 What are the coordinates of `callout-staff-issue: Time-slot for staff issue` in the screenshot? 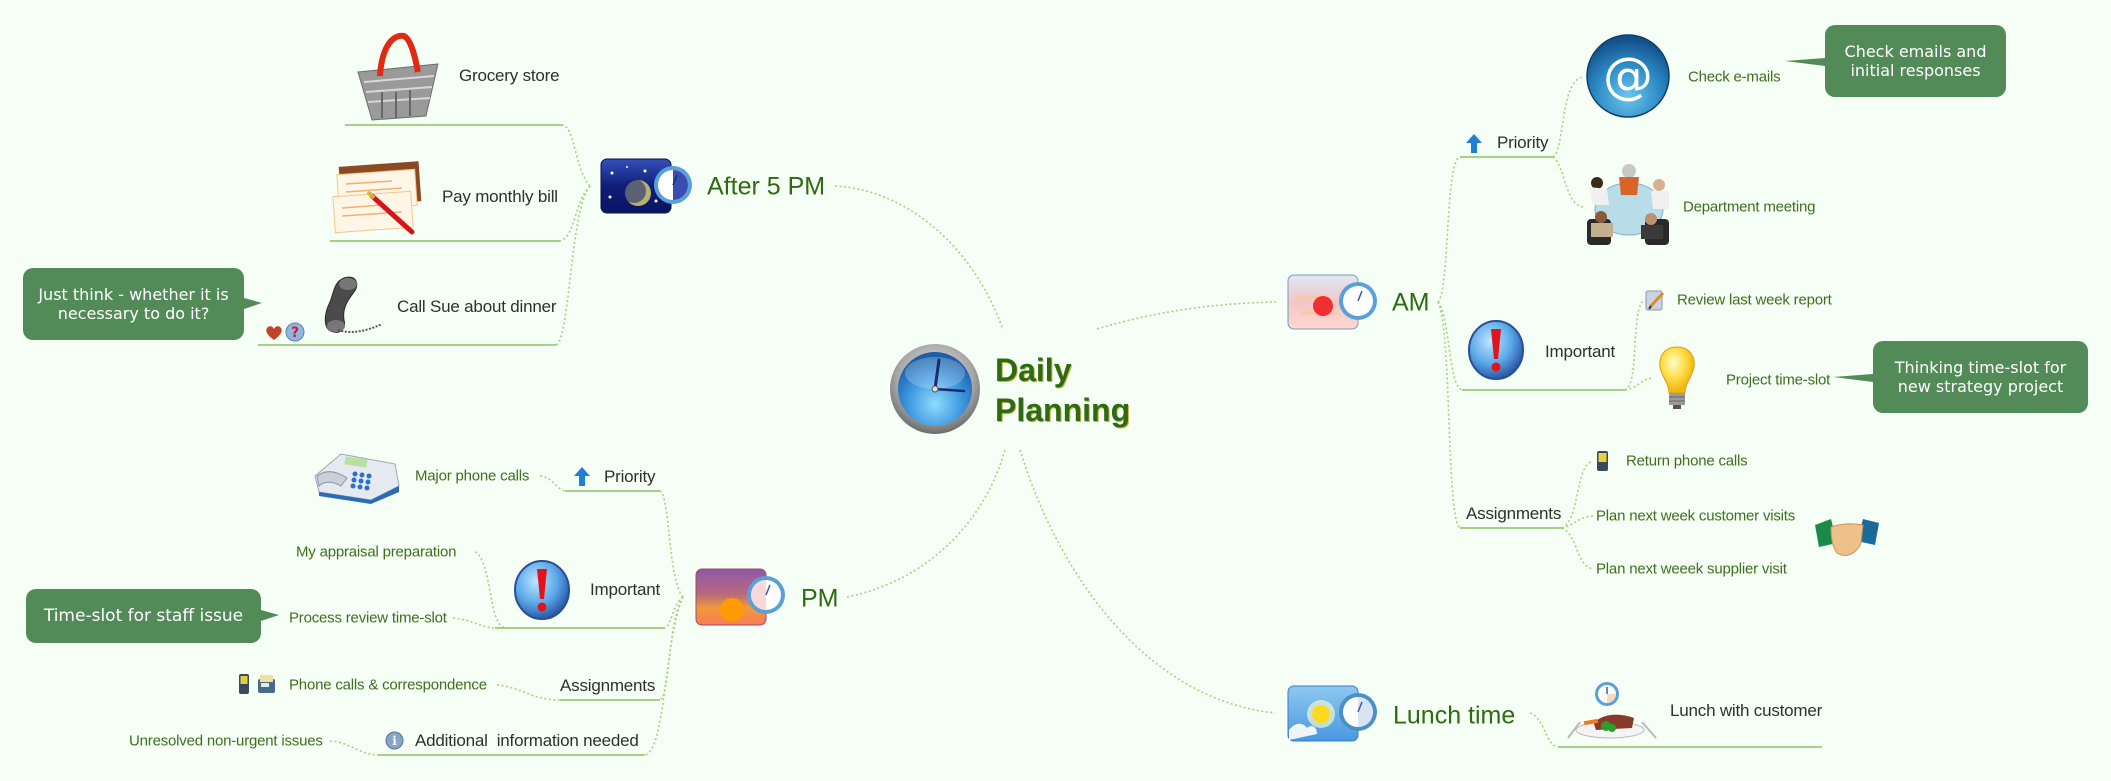 It's located at (152, 616).